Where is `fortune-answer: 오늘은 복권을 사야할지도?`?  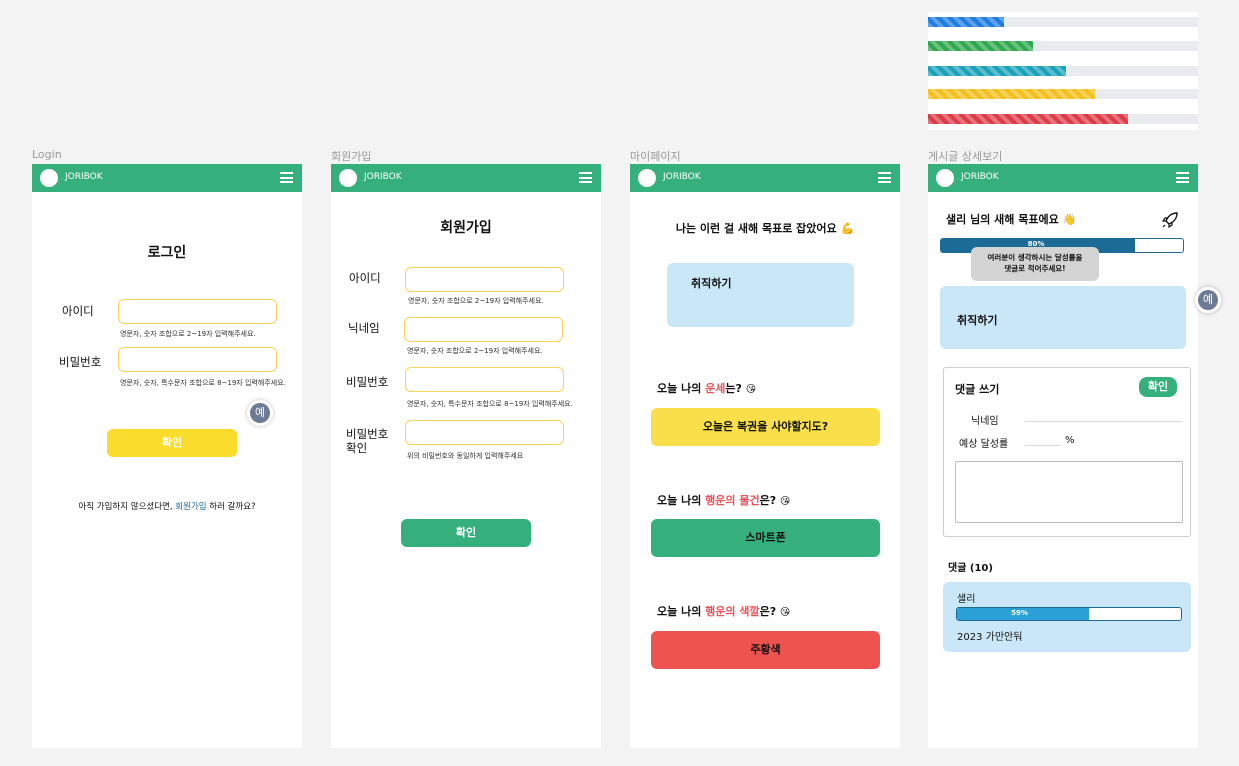
fortune-answer: 오늘은 복권을 사야할지도? is located at coordinates (765, 427).